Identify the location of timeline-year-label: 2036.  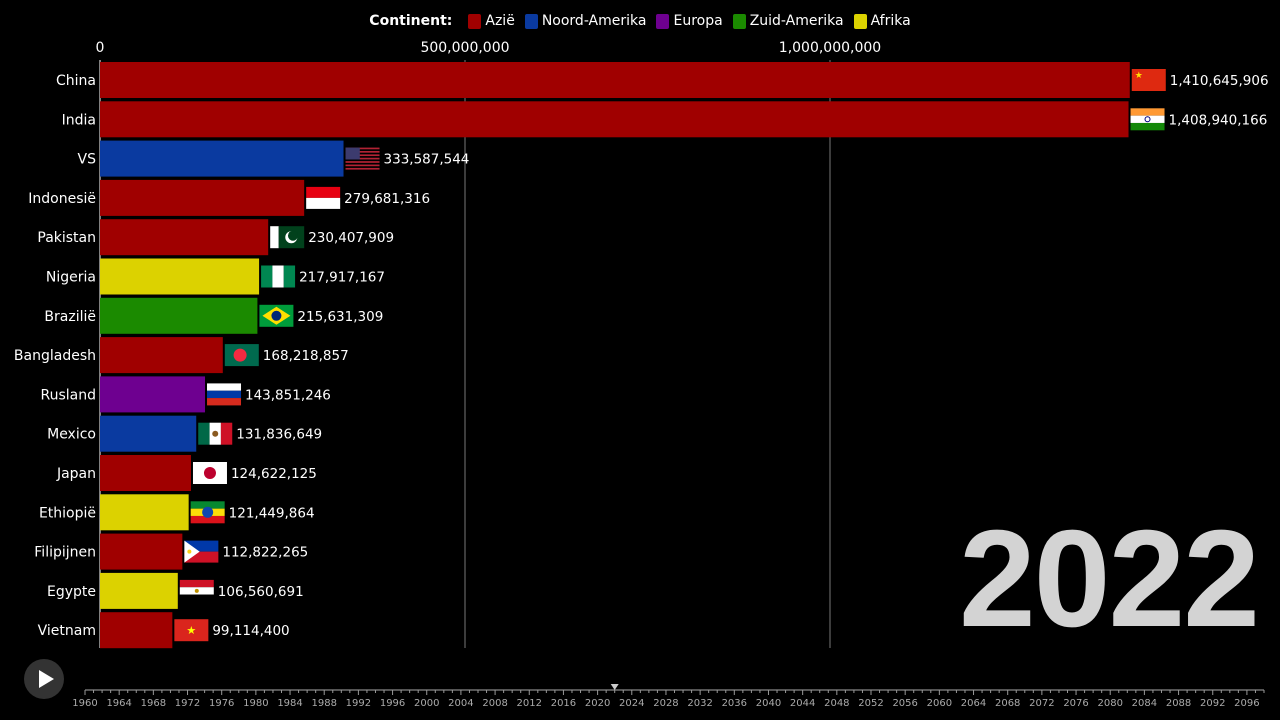
(734, 703).